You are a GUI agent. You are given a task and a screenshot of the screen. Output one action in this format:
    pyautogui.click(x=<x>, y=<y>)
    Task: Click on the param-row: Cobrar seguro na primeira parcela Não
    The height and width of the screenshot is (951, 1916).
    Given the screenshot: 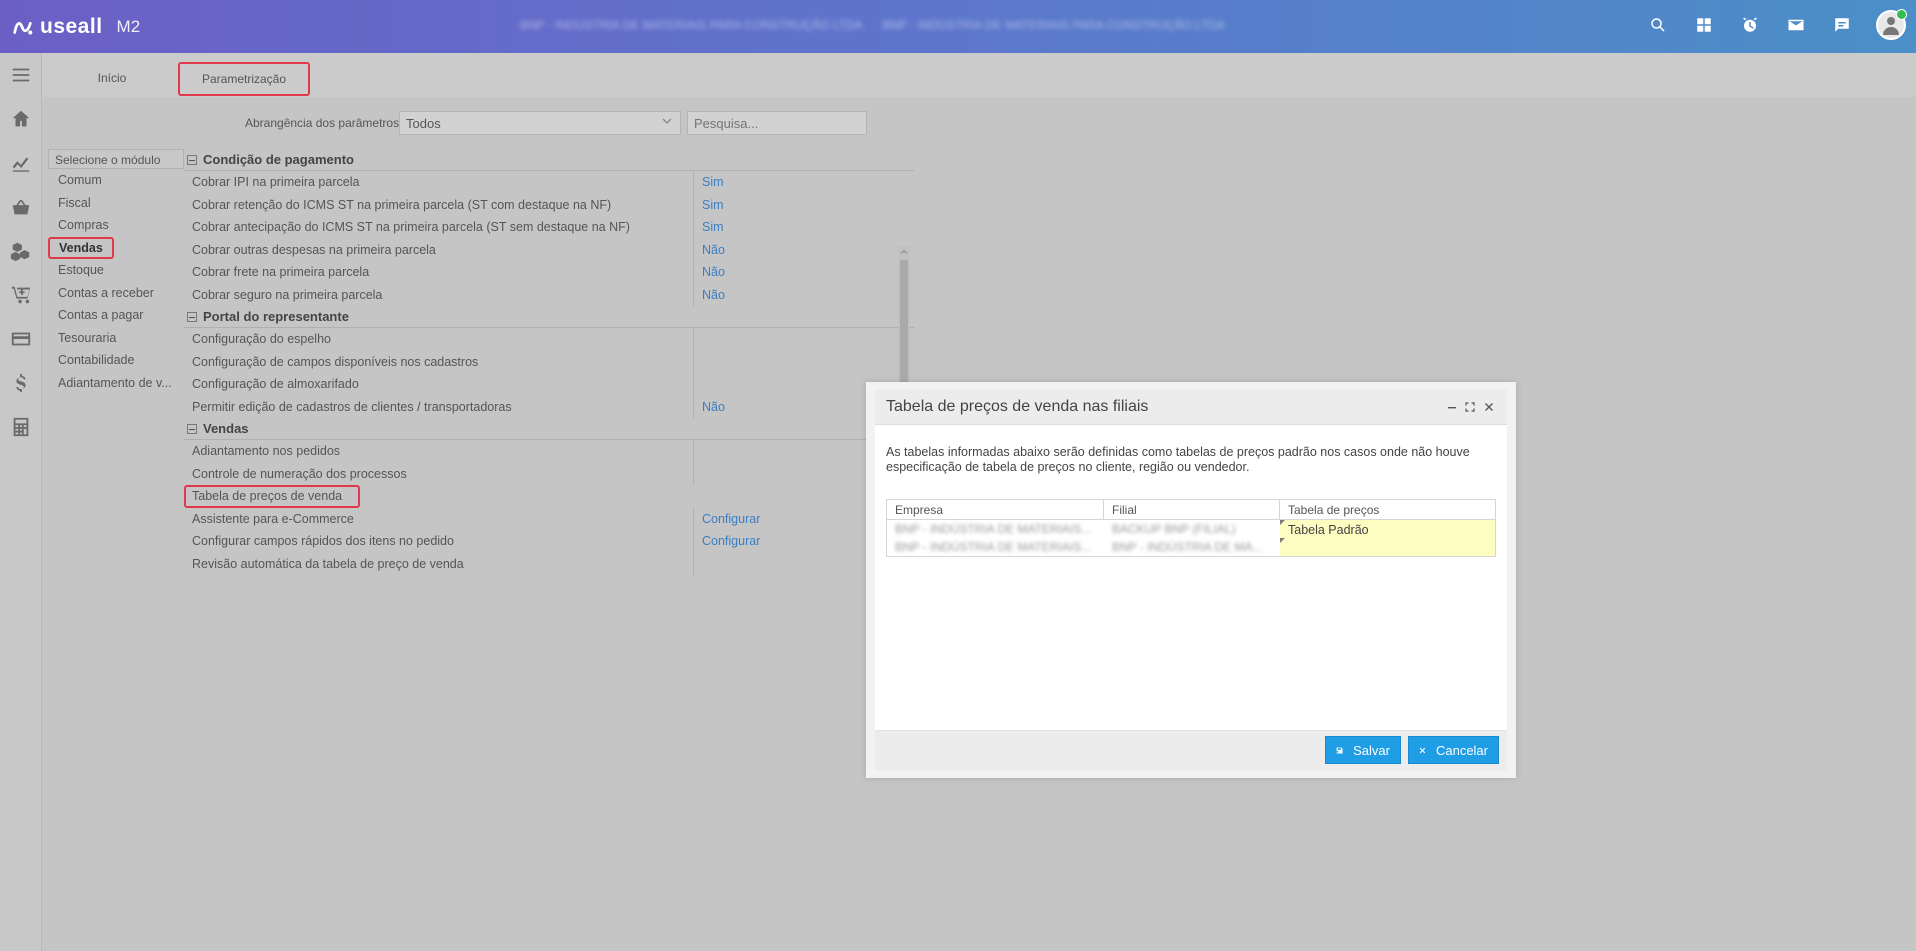 What is the action you would take?
    pyautogui.click(x=549, y=295)
    